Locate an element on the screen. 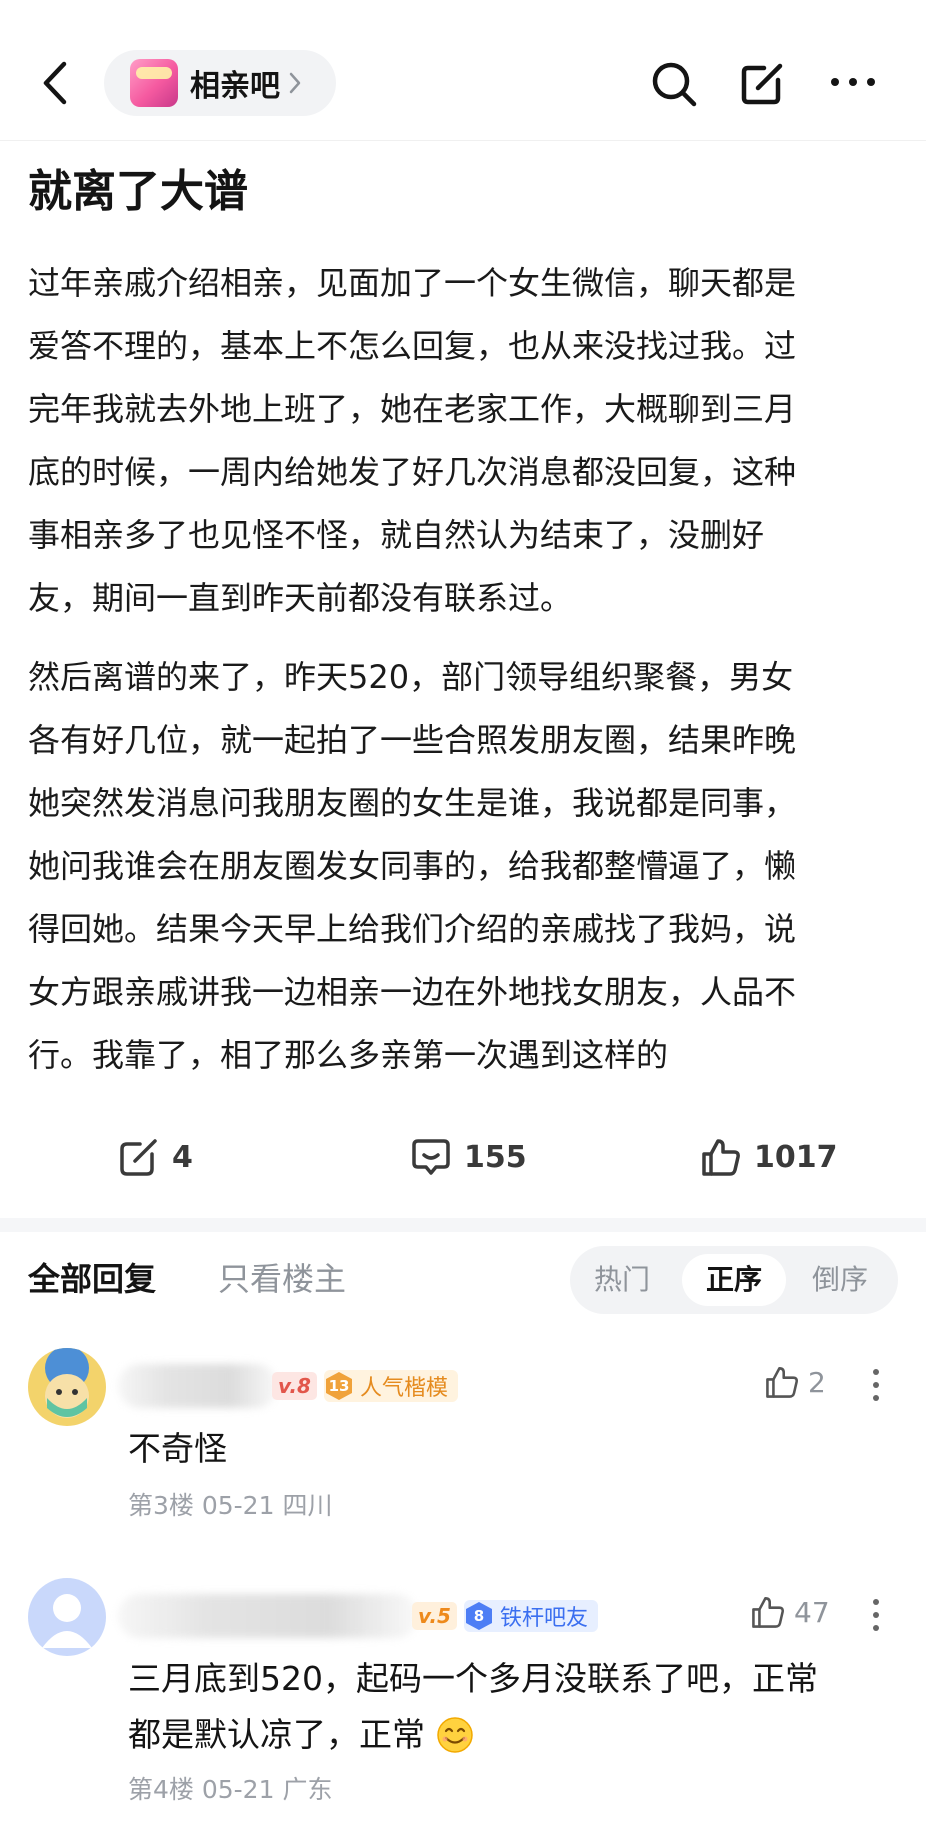  forum-entry-button: 相亲吧 is located at coordinates (220, 83).